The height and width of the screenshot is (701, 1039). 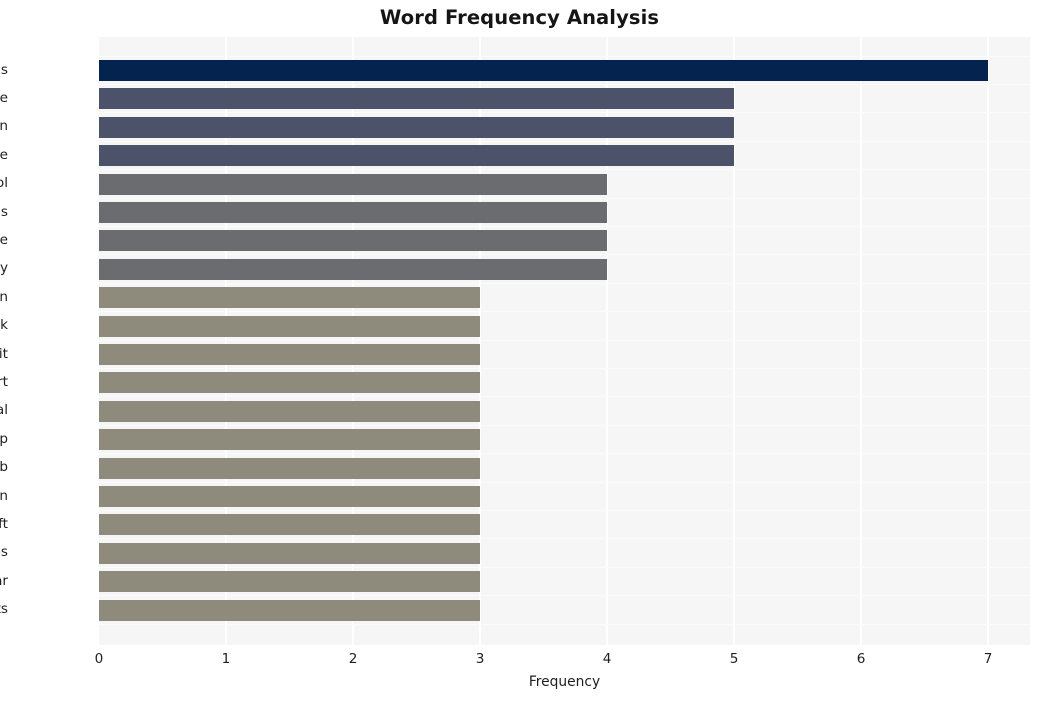 What do you see at coordinates (4, 183) in the screenshot?
I see `y-axis-tick-label: tool` at bounding box center [4, 183].